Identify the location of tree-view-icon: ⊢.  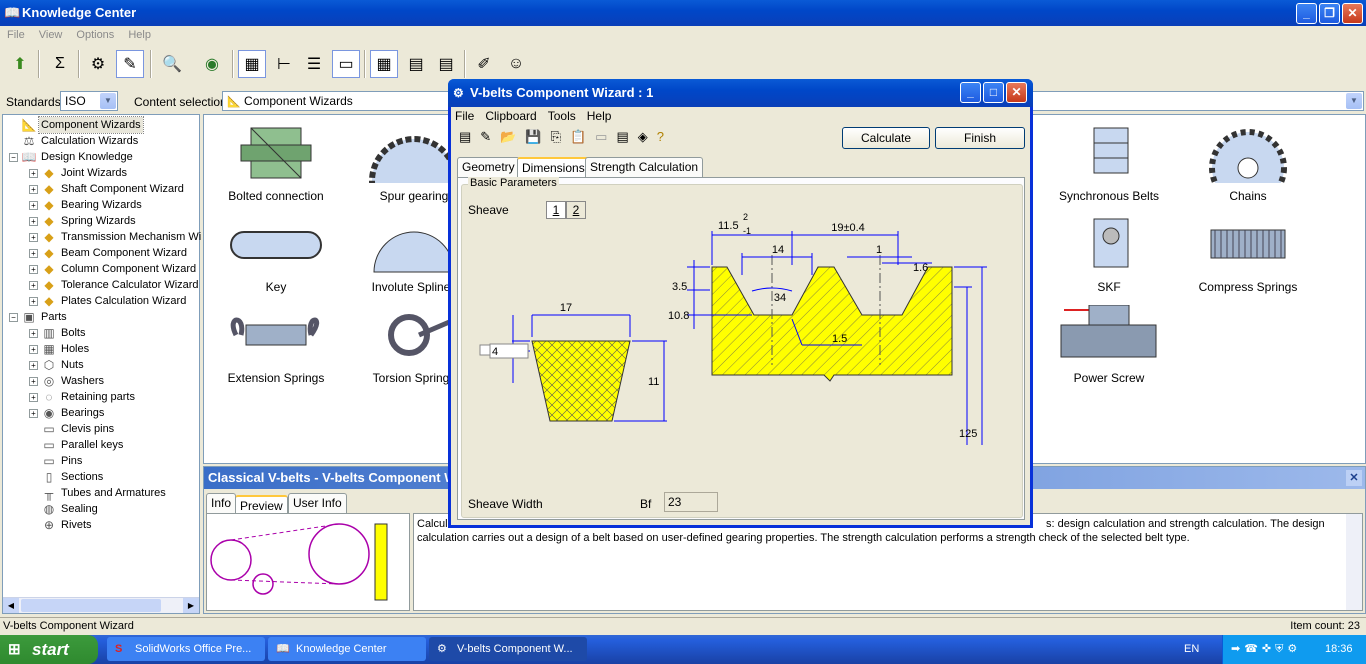
(284, 64).